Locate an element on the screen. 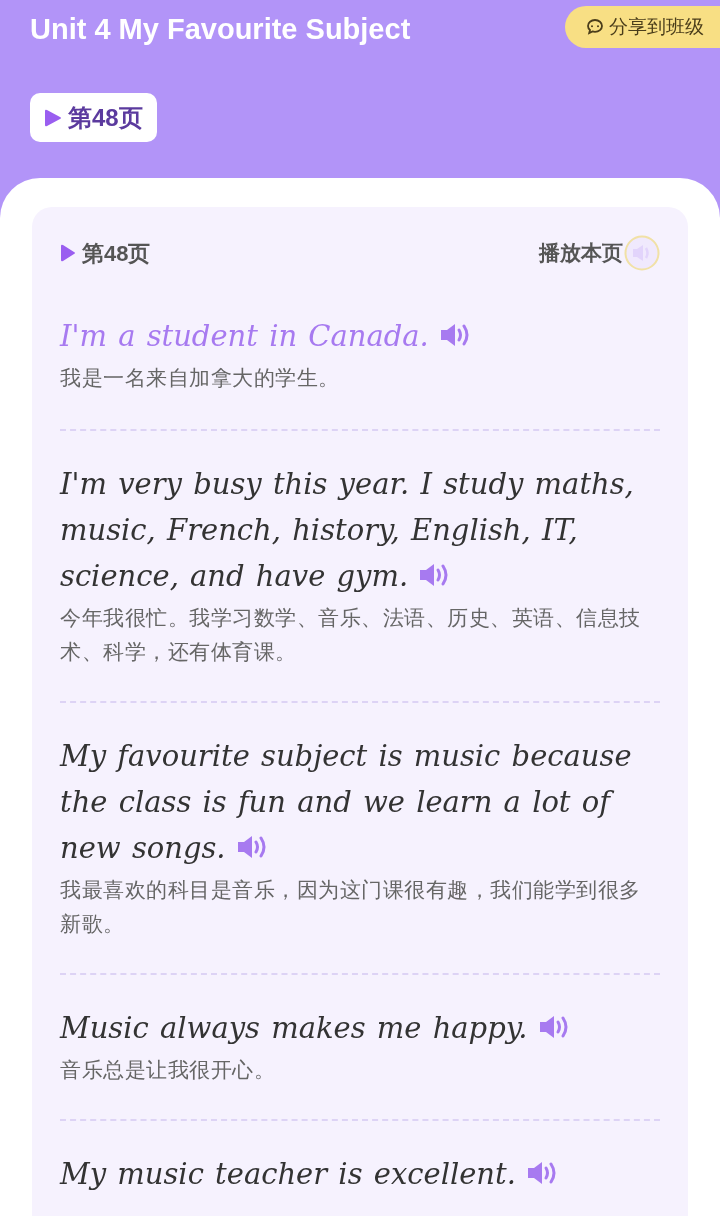 The width and height of the screenshot is (720, 1216). page-badge: 第48页 is located at coordinates (93, 117).